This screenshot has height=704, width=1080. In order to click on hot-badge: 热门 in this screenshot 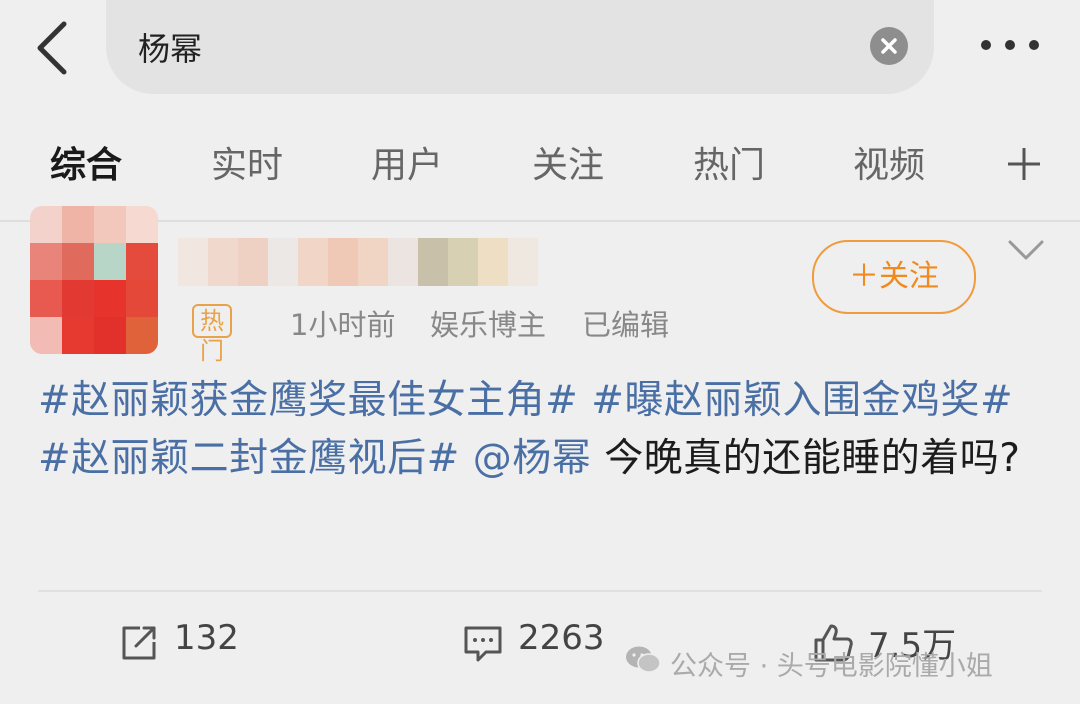, I will do `click(212, 334)`.